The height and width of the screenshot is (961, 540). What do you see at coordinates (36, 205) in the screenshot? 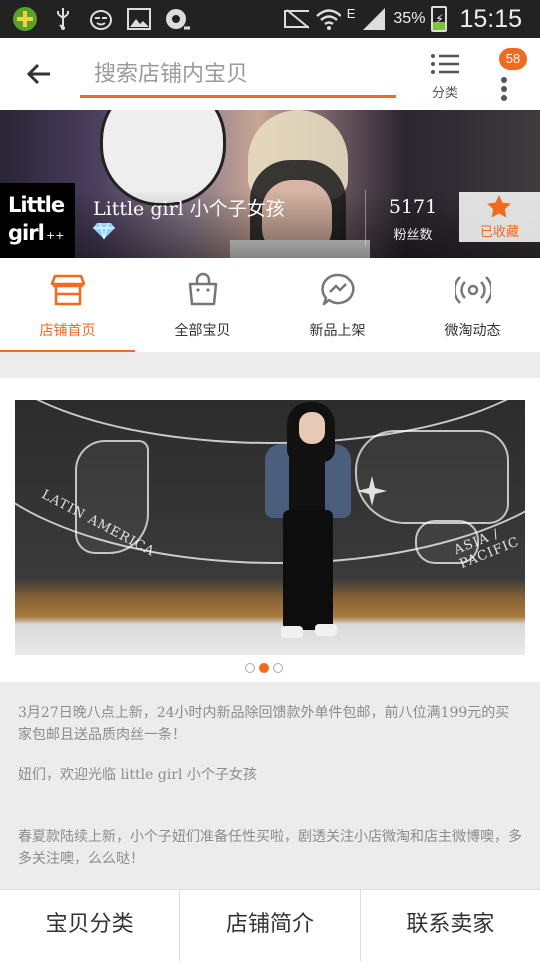
I see `logo-text-1: Little` at bounding box center [36, 205].